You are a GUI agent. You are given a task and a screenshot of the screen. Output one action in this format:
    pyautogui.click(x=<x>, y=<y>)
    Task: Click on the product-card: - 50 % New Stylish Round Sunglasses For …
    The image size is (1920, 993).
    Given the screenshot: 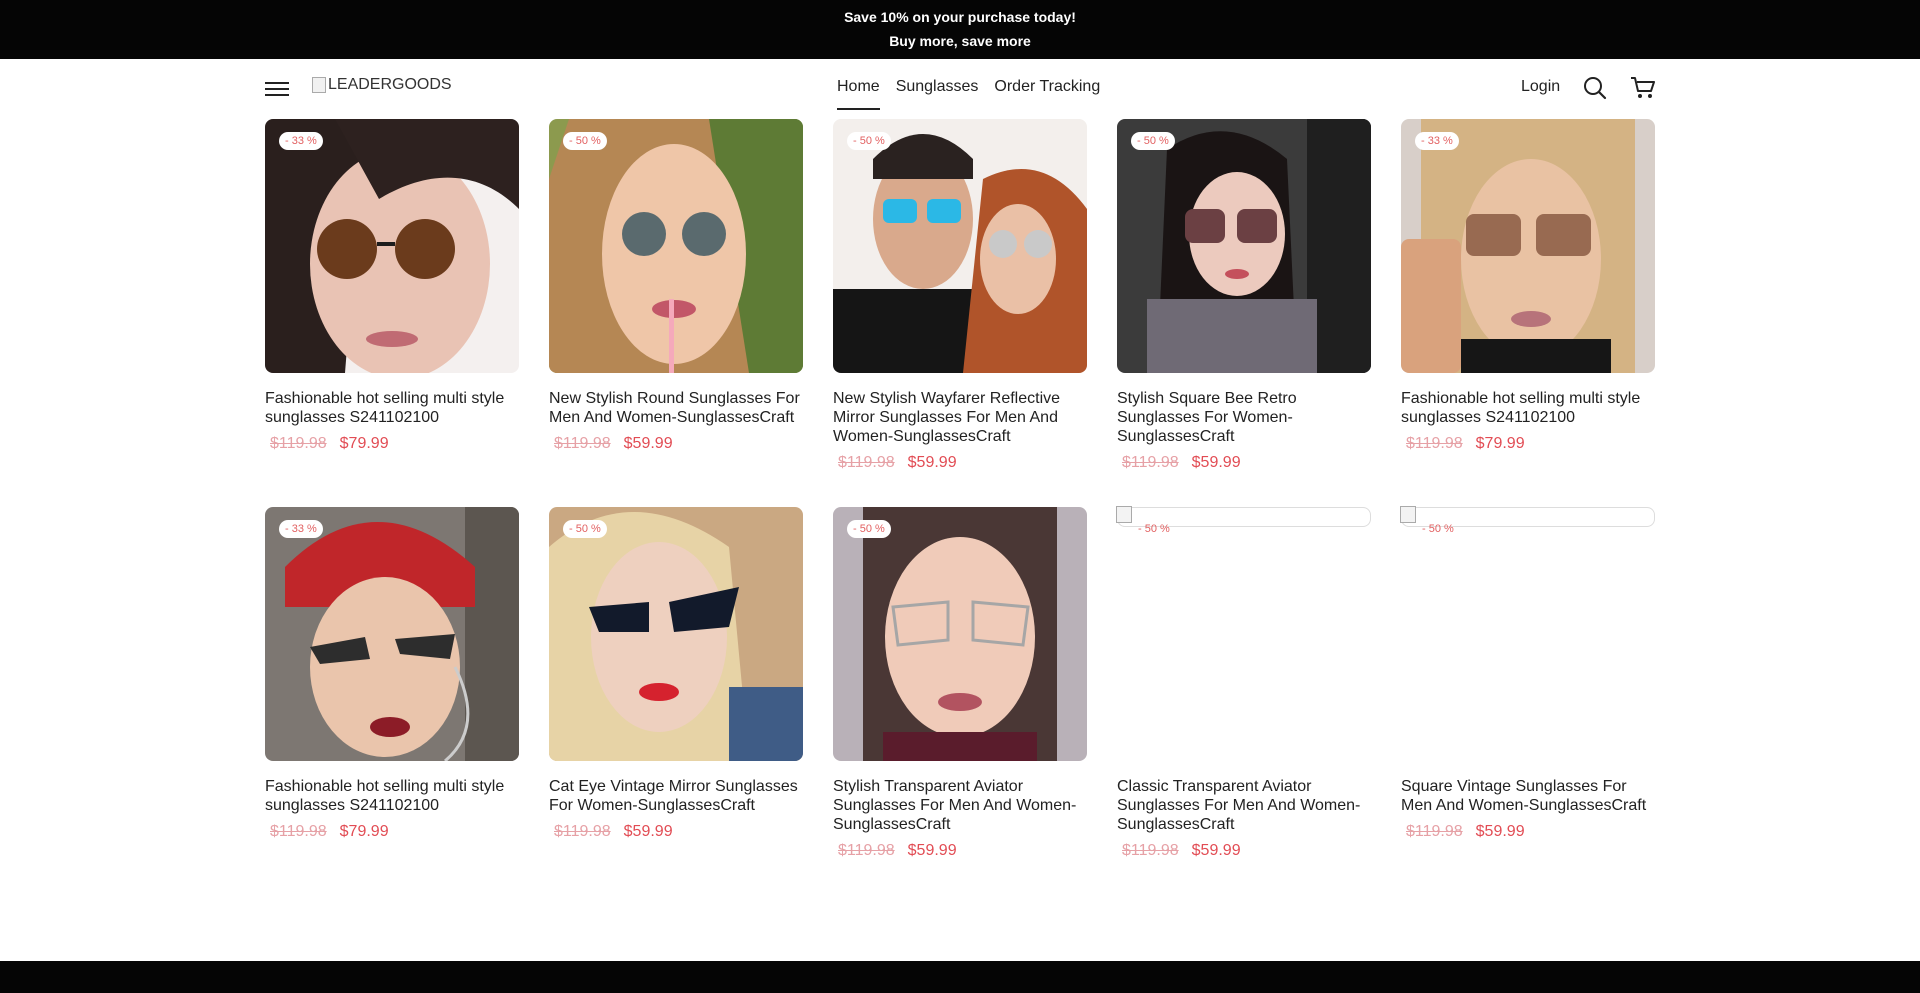 What is the action you would take?
    pyautogui.click(x=676, y=286)
    